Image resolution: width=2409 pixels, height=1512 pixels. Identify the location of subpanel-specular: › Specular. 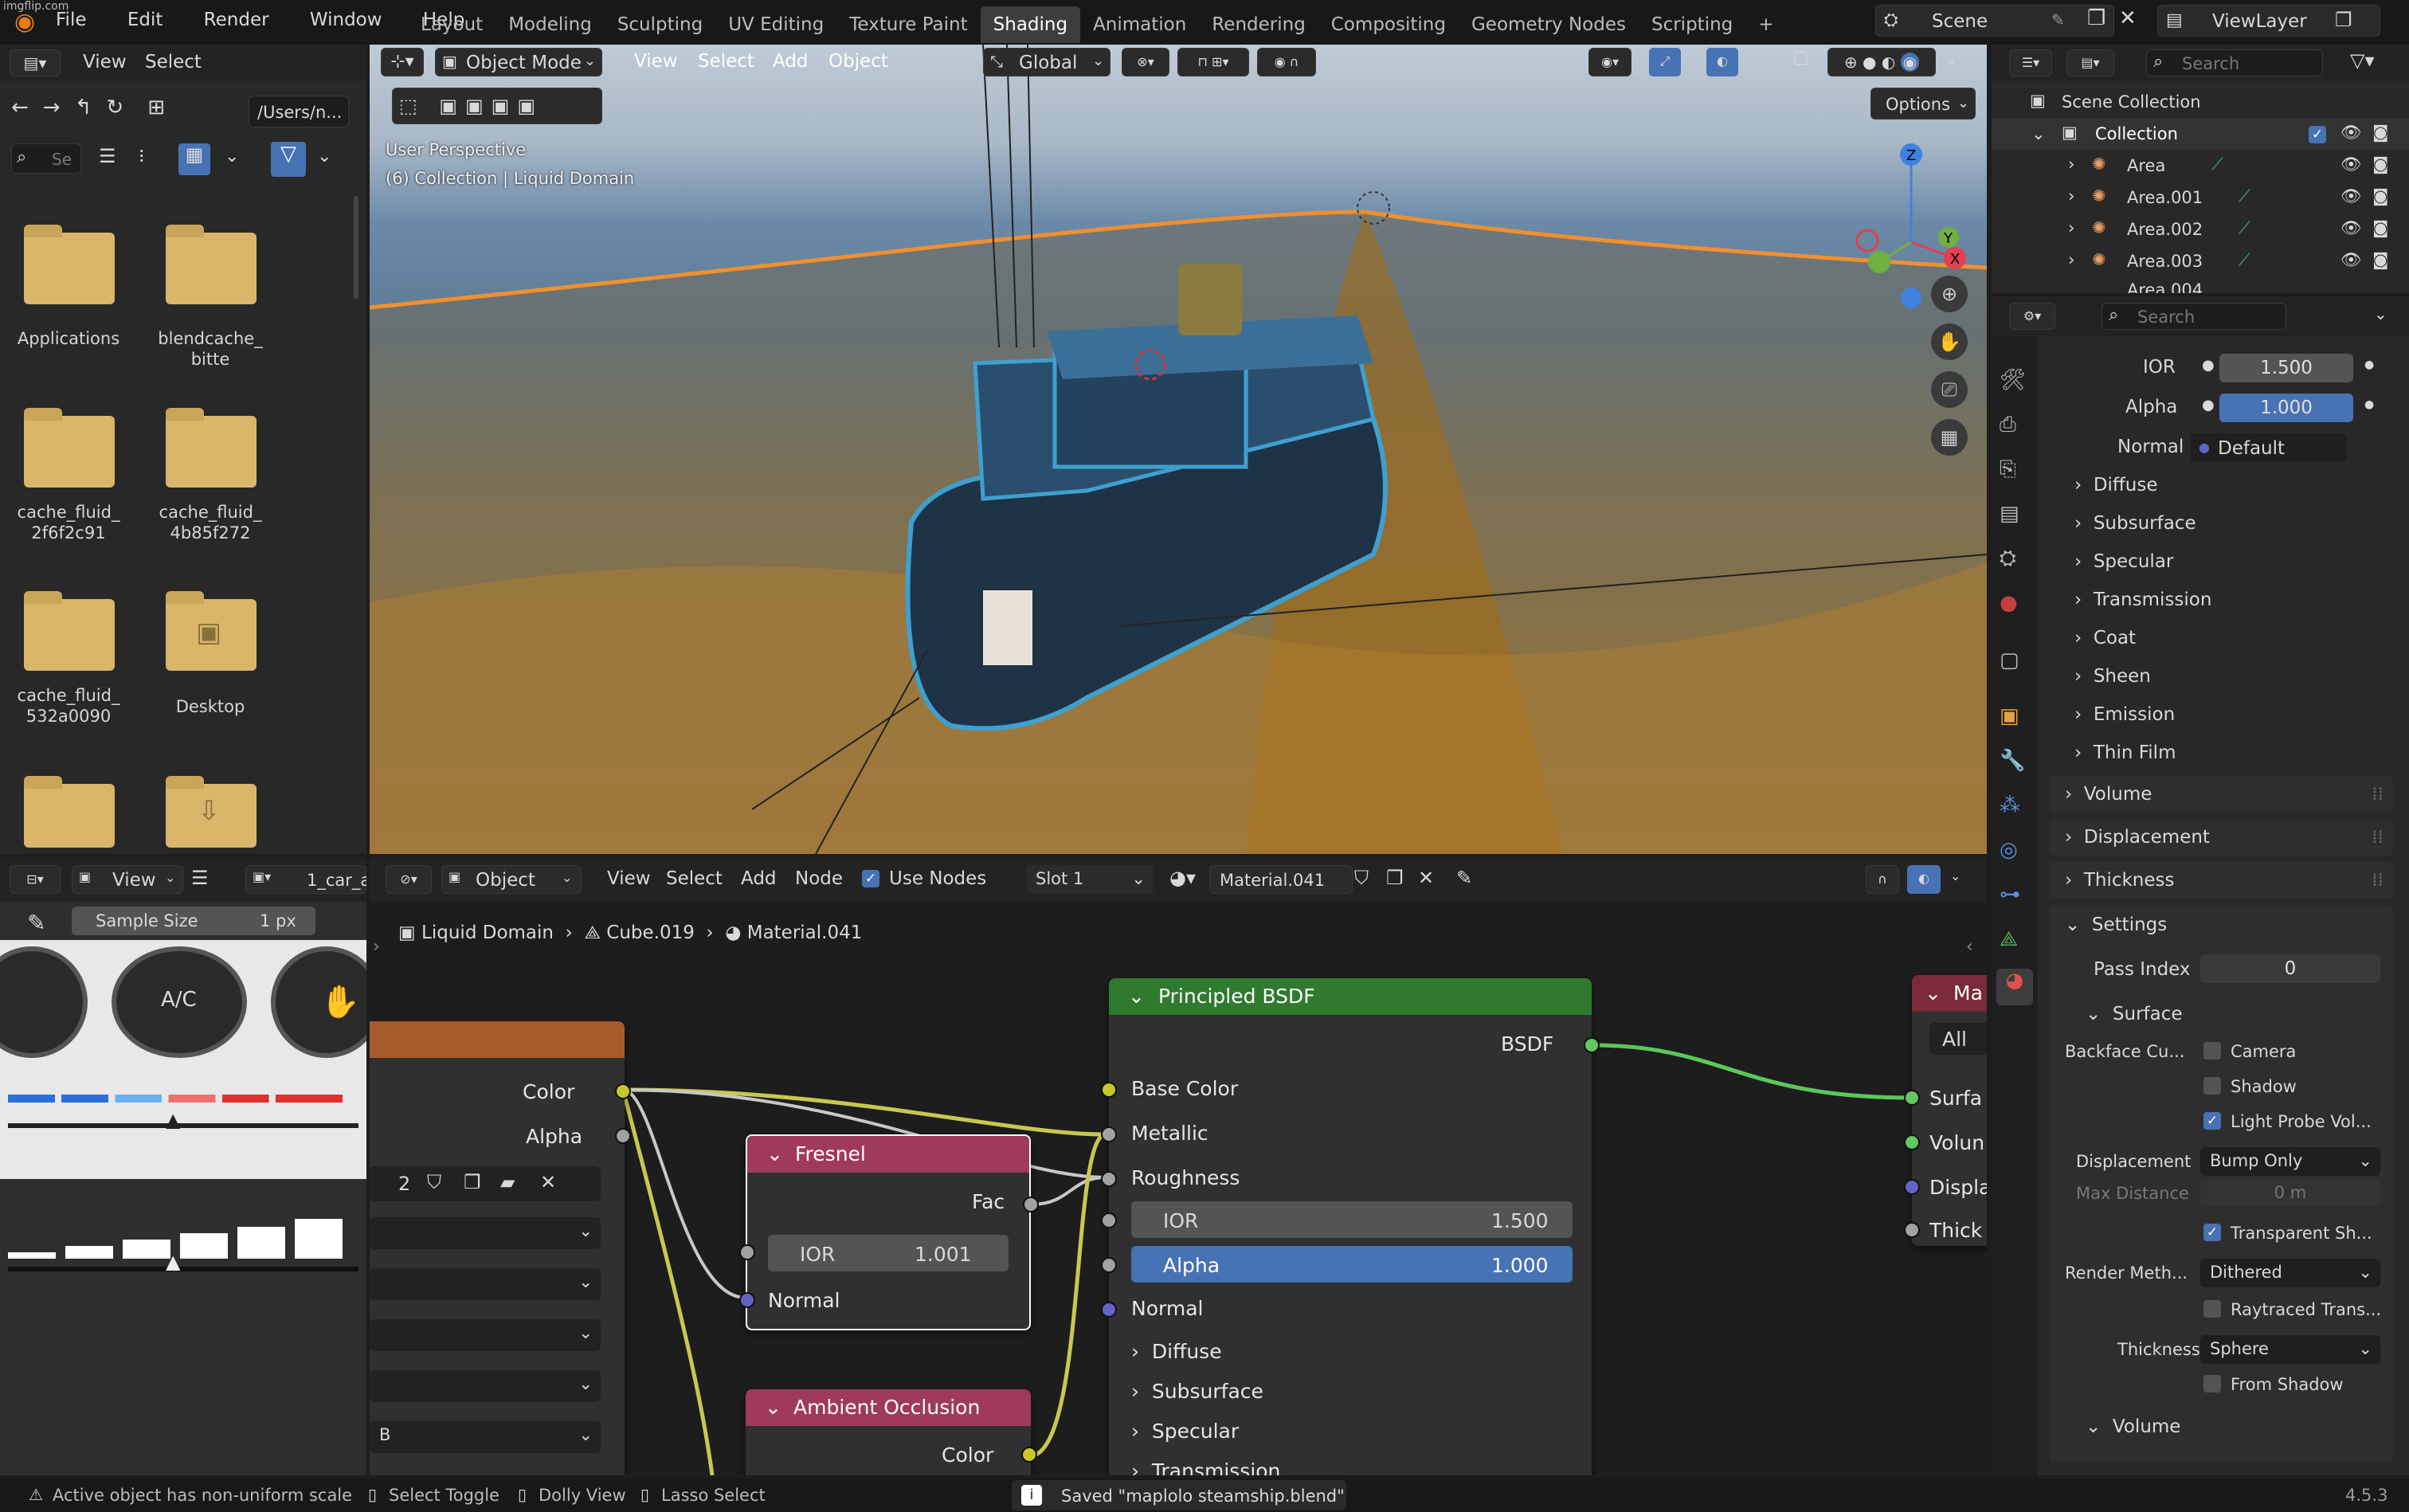
(2123, 562).